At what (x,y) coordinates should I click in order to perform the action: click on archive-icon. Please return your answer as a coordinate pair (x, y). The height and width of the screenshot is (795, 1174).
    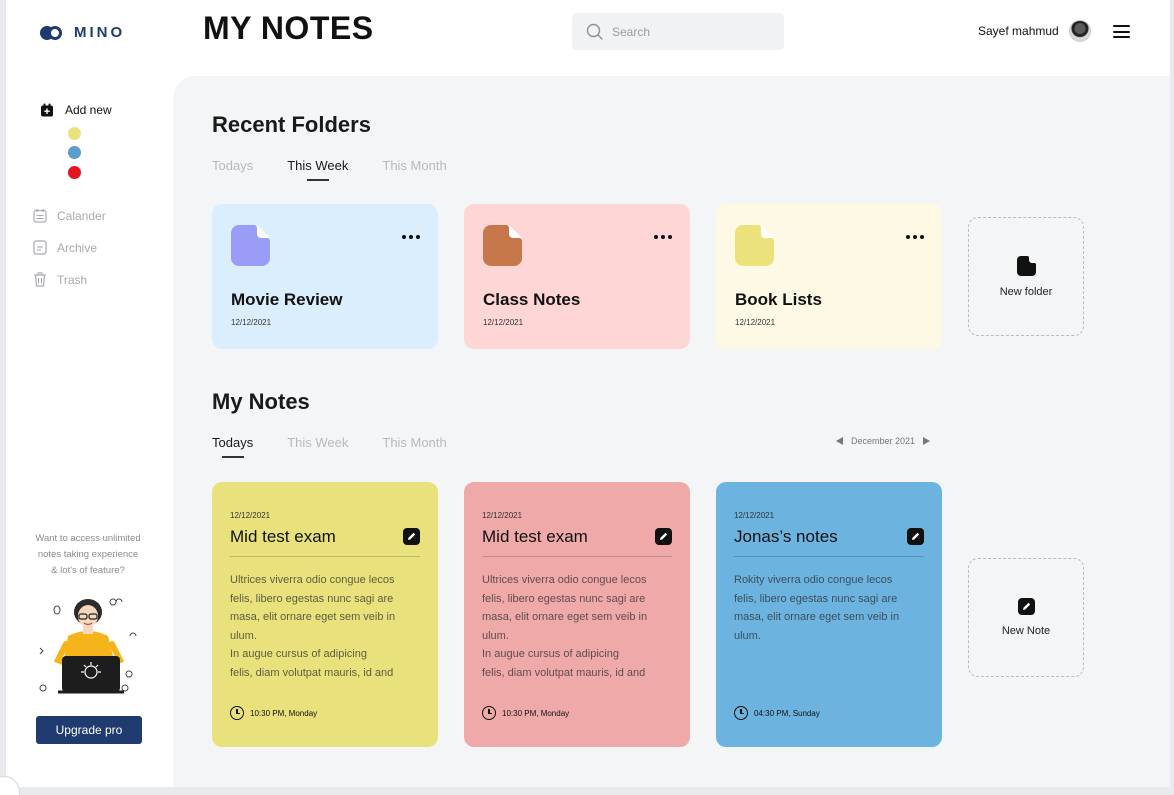
    Looking at the image, I should click on (40, 247).